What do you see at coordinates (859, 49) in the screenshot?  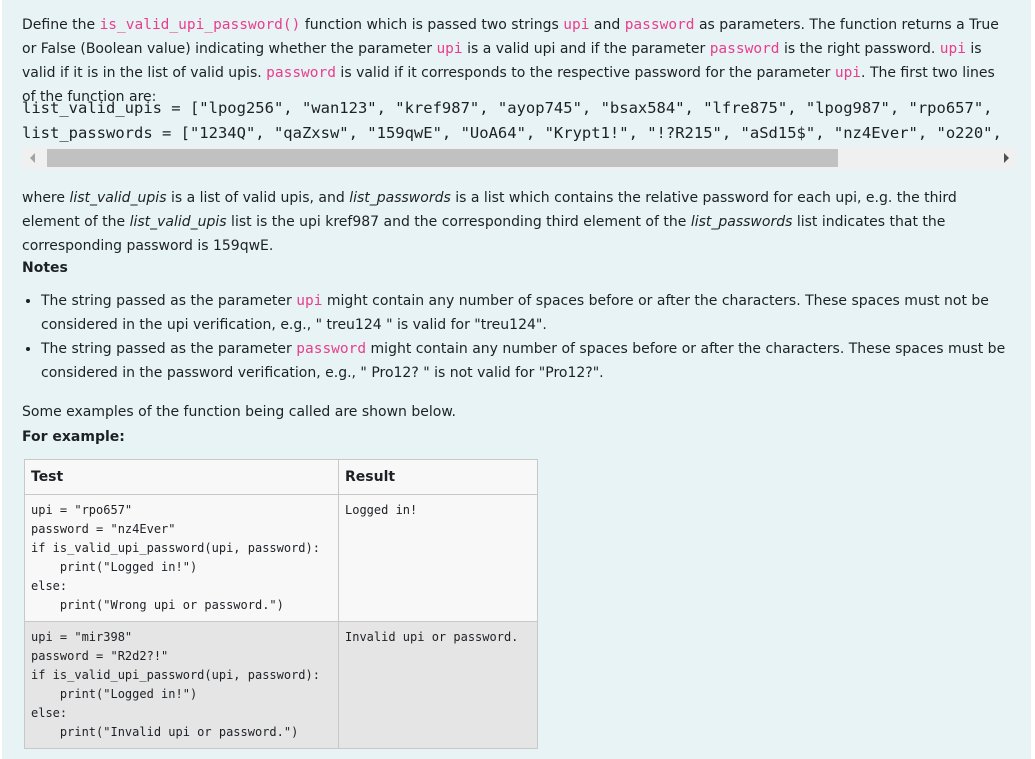 I see `intro-text: is the right password.` at bounding box center [859, 49].